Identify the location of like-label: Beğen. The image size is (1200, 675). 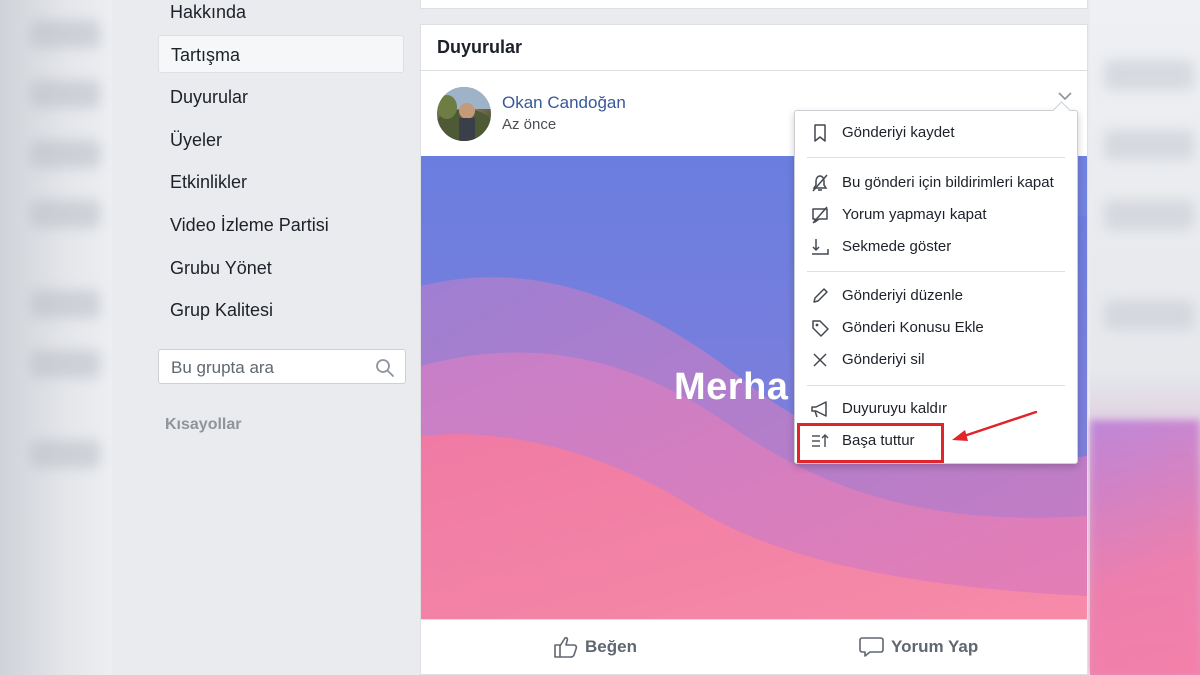
(611, 646).